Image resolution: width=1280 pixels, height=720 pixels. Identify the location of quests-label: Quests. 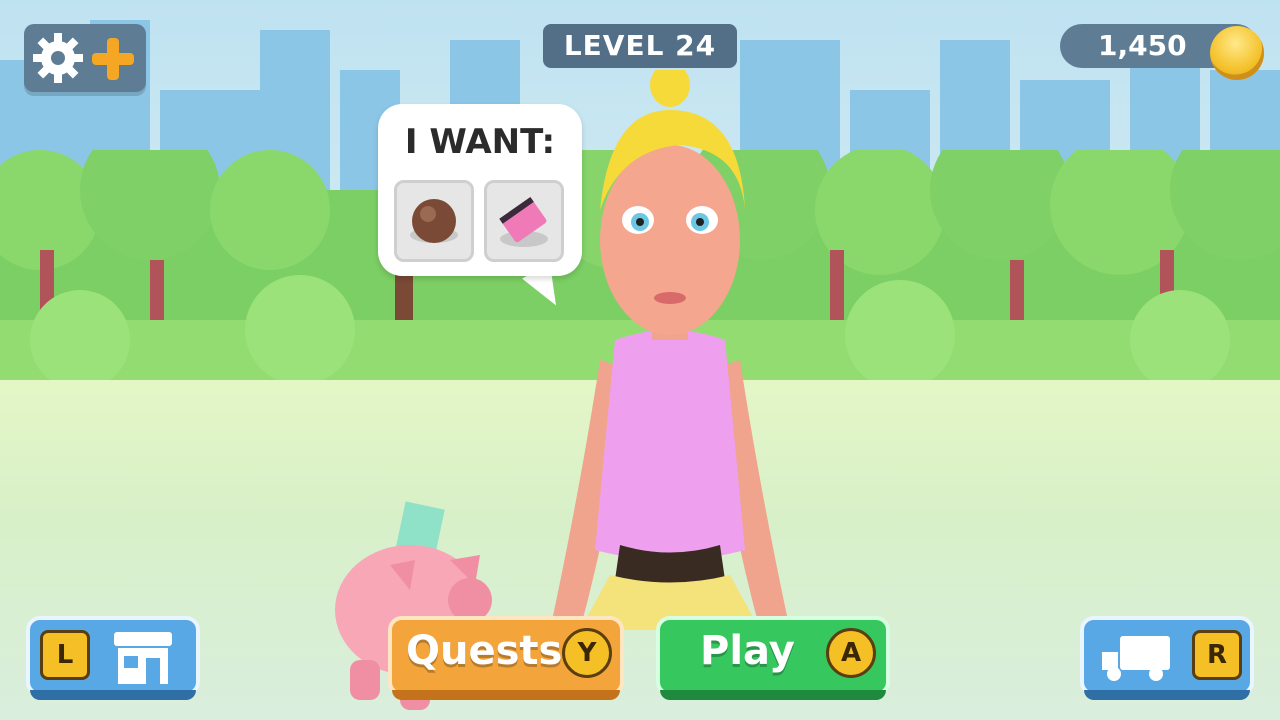
(484, 651).